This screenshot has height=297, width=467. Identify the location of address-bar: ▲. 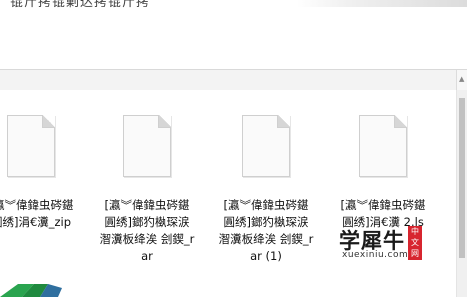
(233, 80).